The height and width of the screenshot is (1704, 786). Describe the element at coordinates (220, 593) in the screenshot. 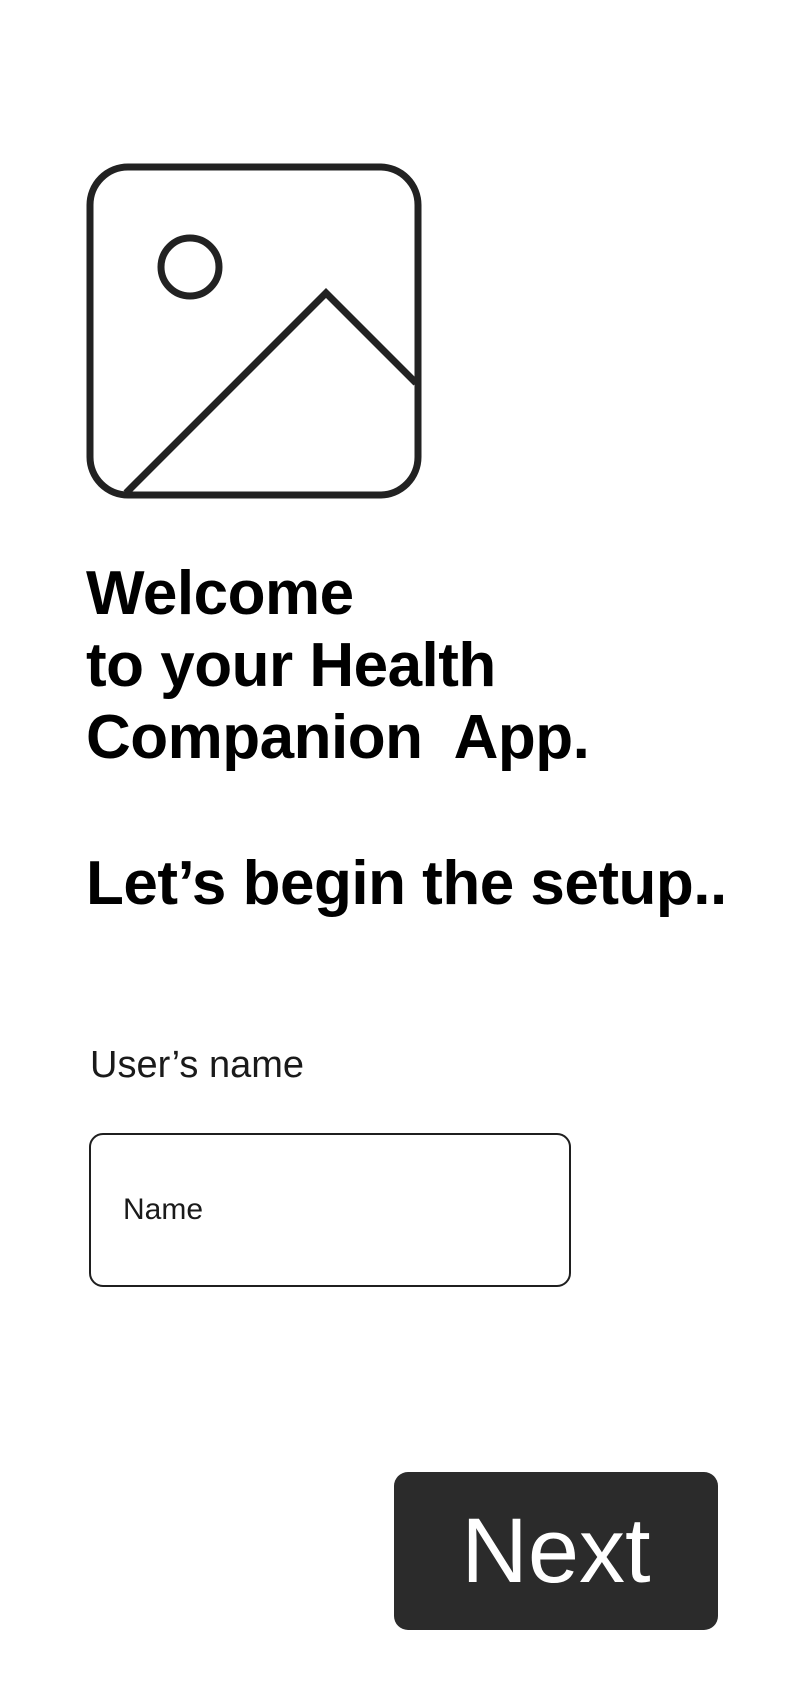

I see `welcome-line-1: Welcome` at that location.